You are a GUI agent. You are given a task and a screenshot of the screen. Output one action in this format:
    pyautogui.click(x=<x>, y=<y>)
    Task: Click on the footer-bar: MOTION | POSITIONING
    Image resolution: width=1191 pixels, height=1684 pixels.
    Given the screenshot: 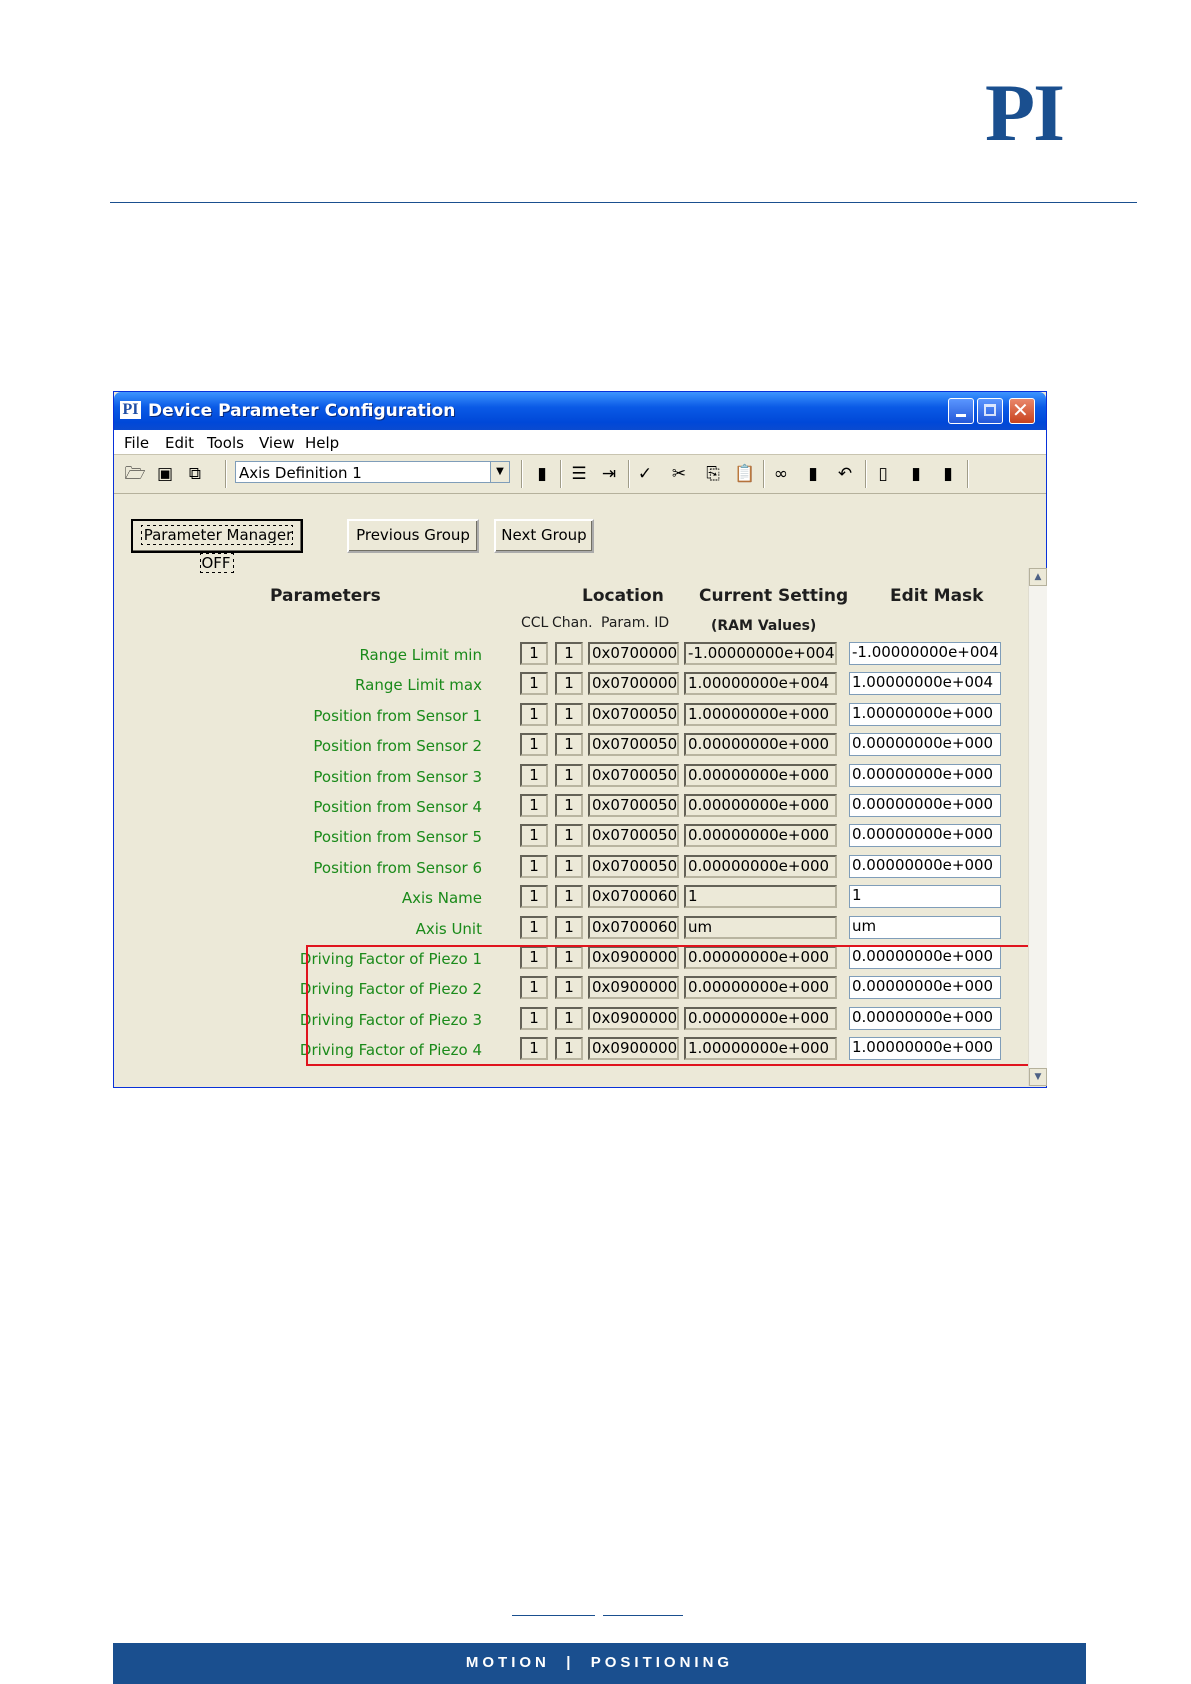 What is the action you would take?
    pyautogui.click(x=599, y=1663)
    